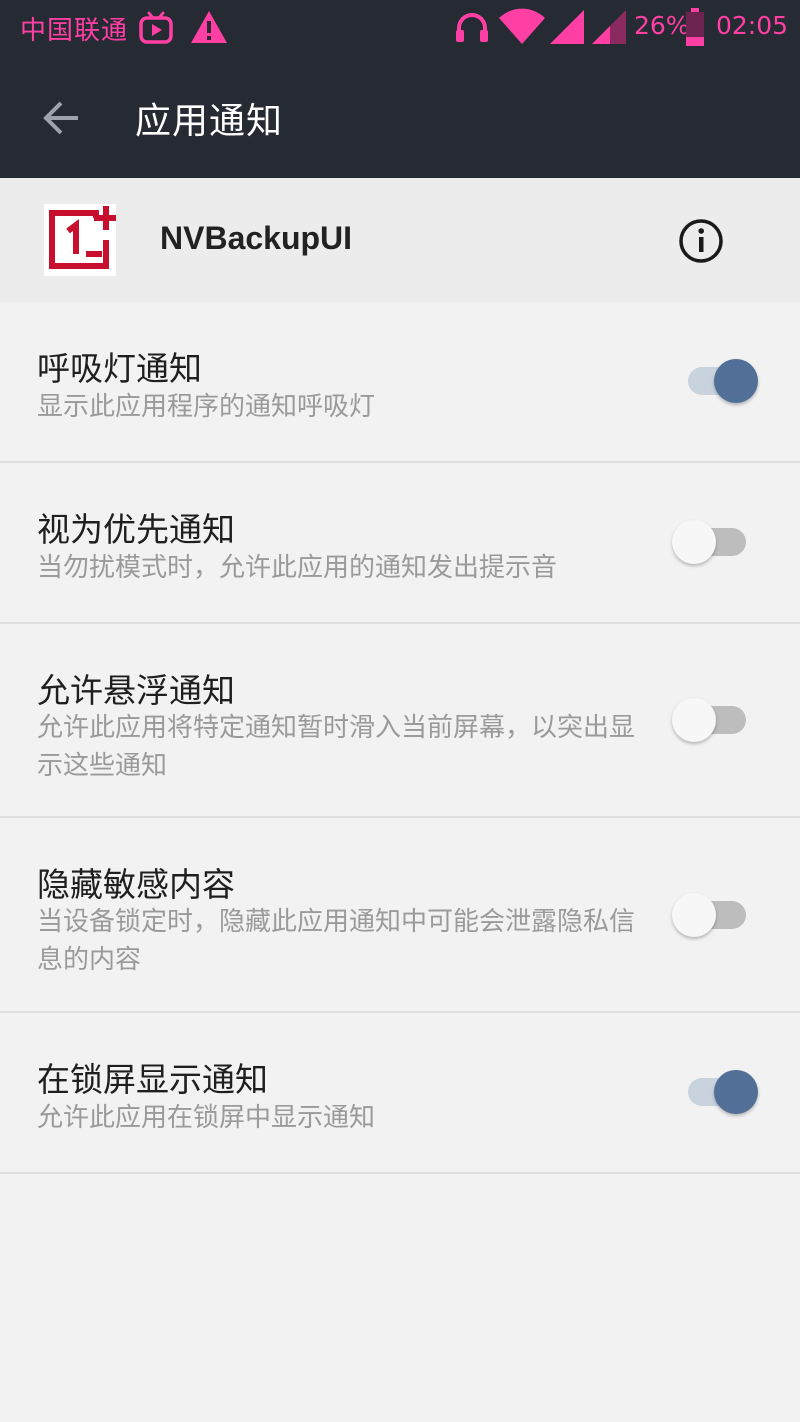 The height and width of the screenshot is (1422, 800). Describe the element at coordinates (472, 27) in the screenshot. I see `headphones-icon` at that location.